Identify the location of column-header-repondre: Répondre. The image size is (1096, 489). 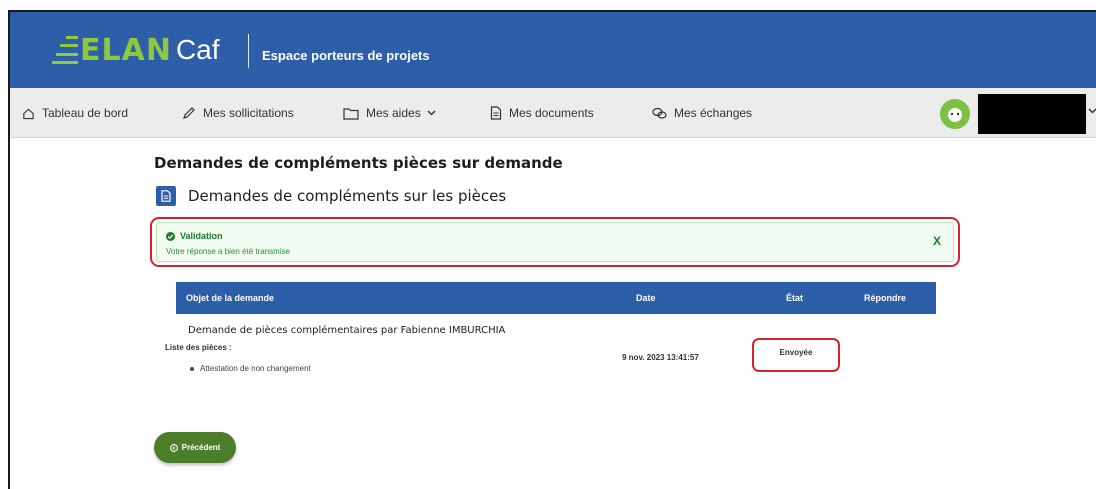
(885, 298).